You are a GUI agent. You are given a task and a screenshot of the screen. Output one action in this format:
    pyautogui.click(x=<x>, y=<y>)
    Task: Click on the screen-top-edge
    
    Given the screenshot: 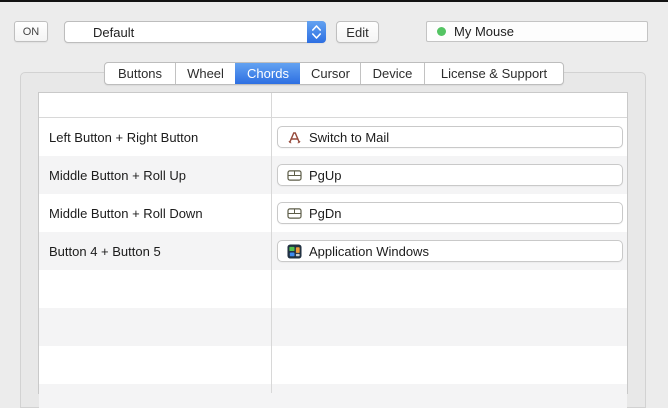 What is the action you would take?
    pyautogui.click(x=334, y=1)
    